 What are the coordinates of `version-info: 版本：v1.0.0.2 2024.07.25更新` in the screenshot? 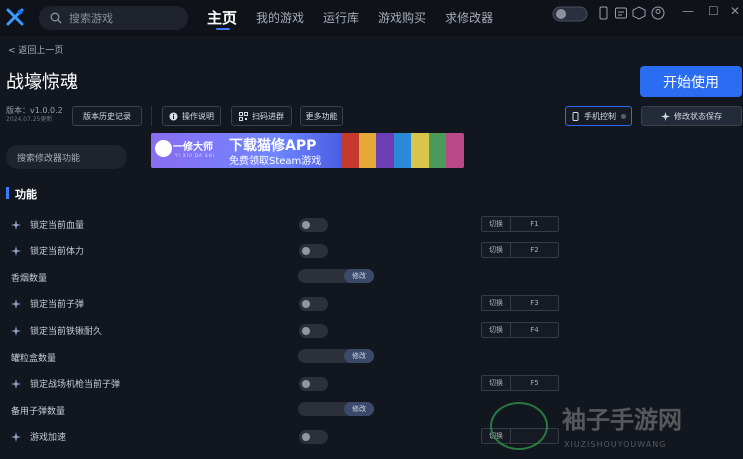 It's located at (34, 115).